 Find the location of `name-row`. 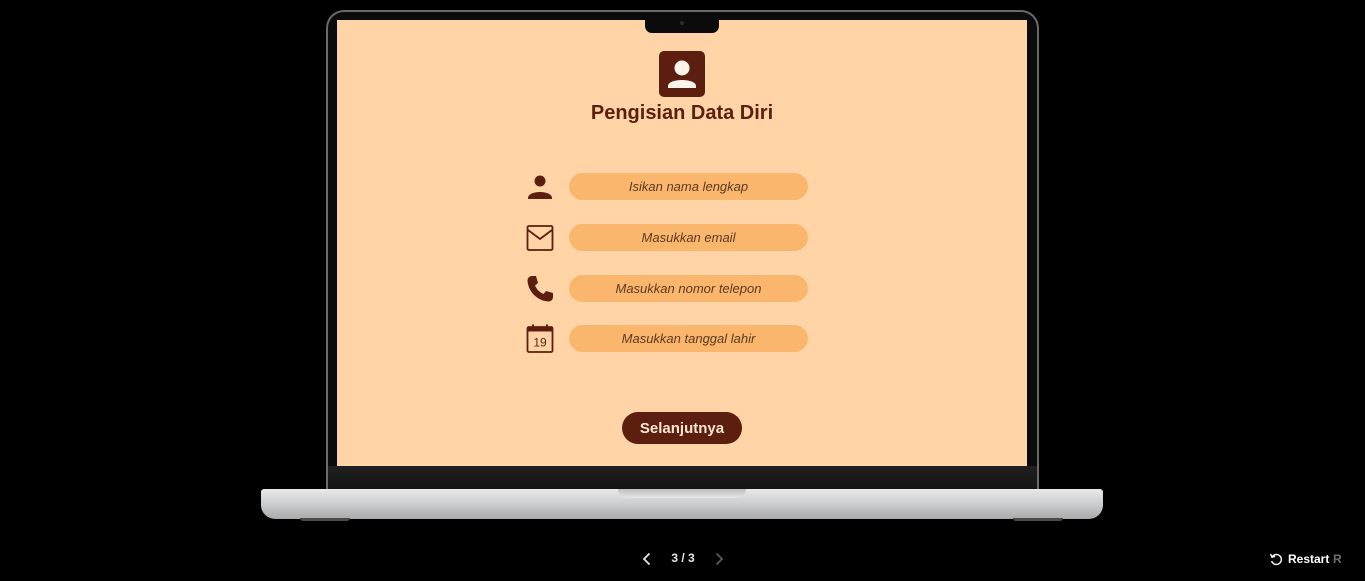

name-row is located at coordinates (667, 187).